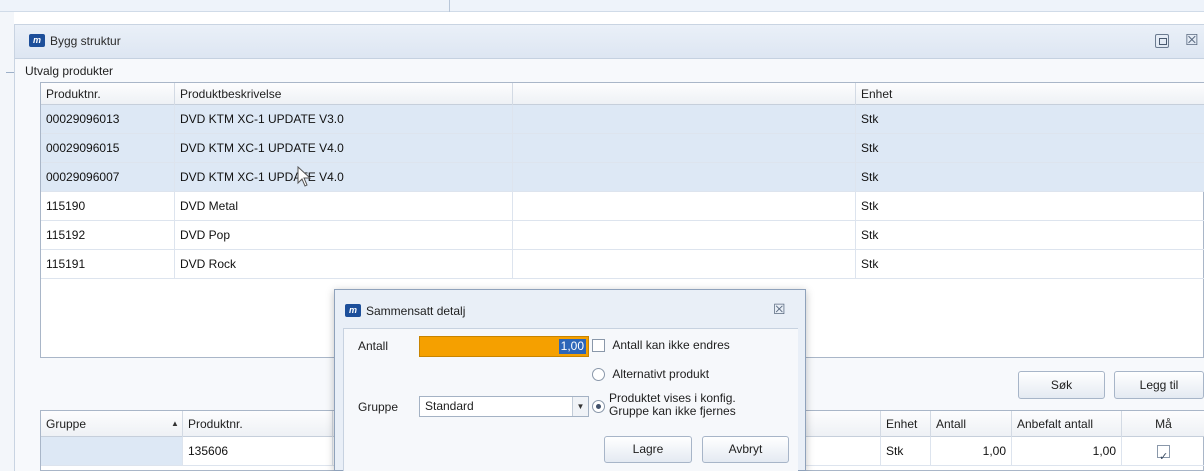 The width and height of the screenshot is (1204, 471). Describe the element at coordinates (112, 451) in the screenshot. I see `cell-gruppe` at that location.